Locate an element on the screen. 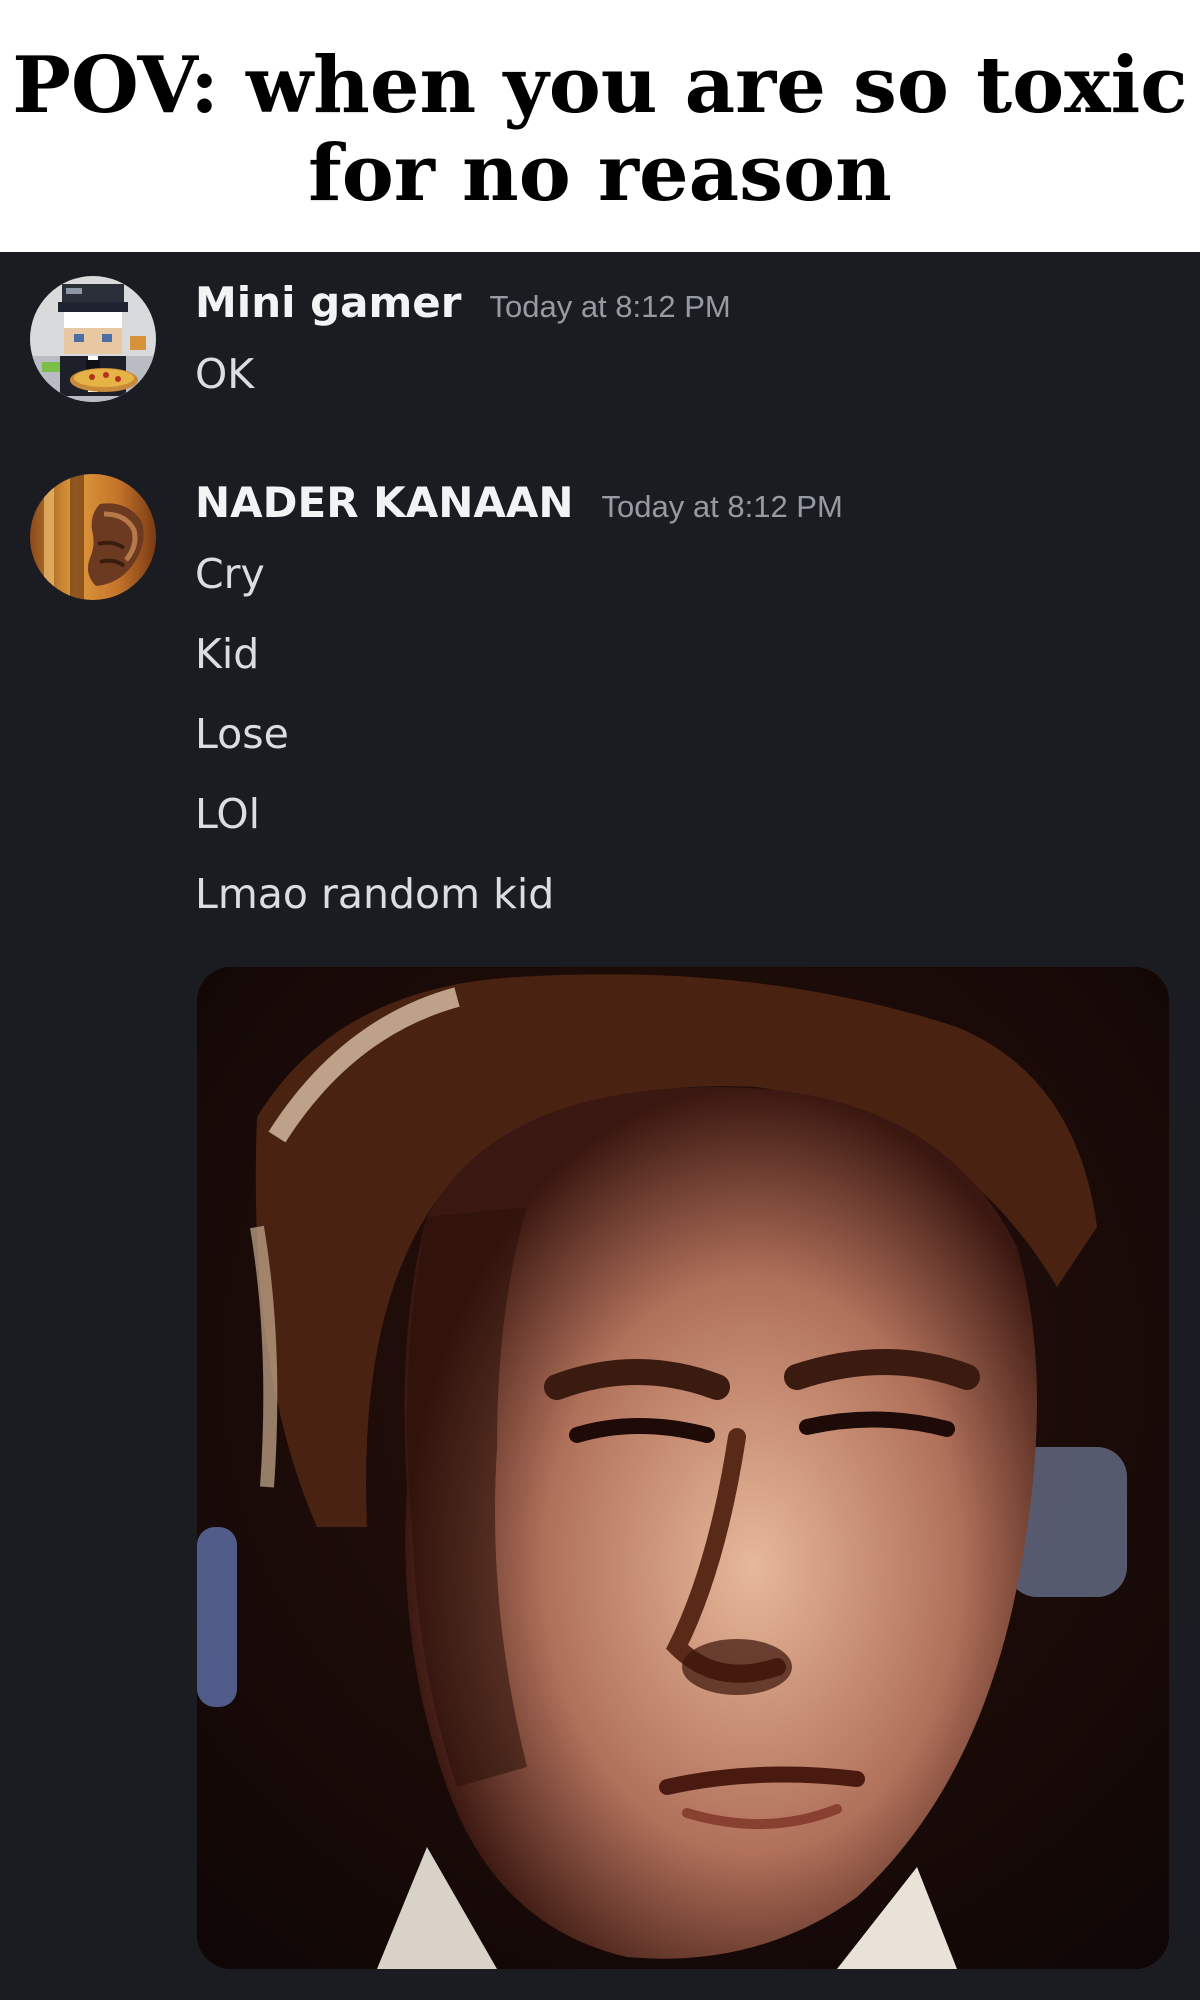  message-text: LOl is located at coordinates (228, 814).